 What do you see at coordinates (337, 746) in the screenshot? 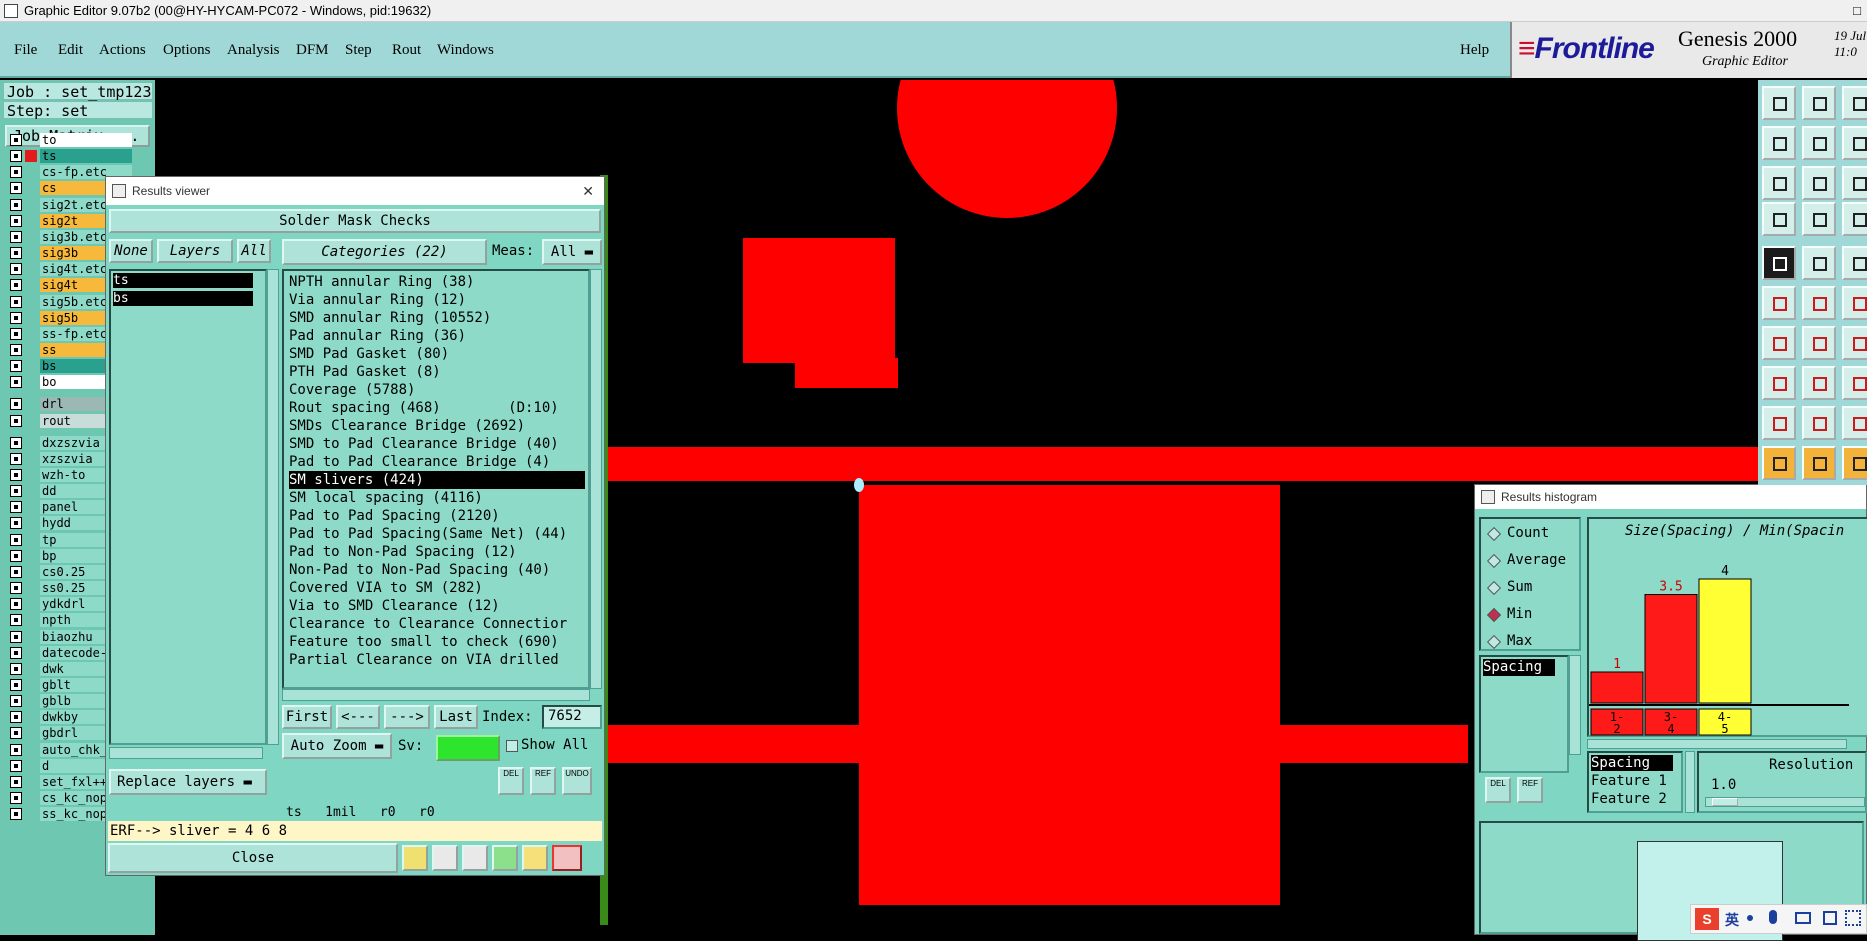
I see `auto-zoom-dropdown: Auto Zoom ▬` at bounding box center [337, 746].